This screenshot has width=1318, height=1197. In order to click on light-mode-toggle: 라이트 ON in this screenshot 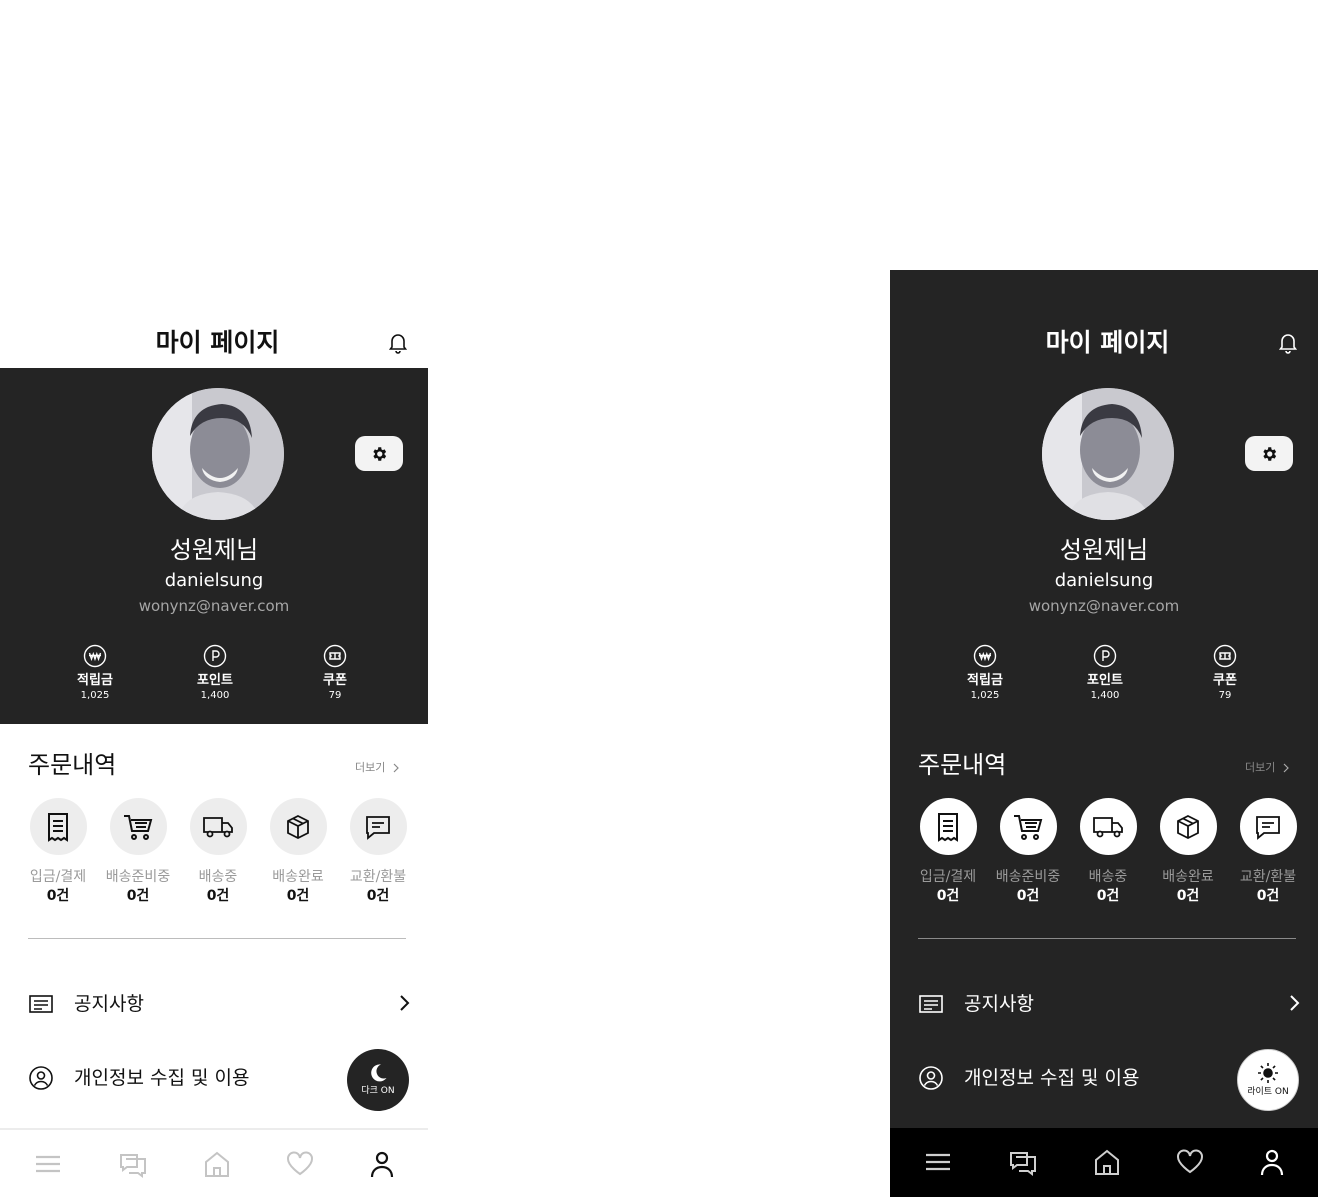, I will do `click(1268, 1080)`.